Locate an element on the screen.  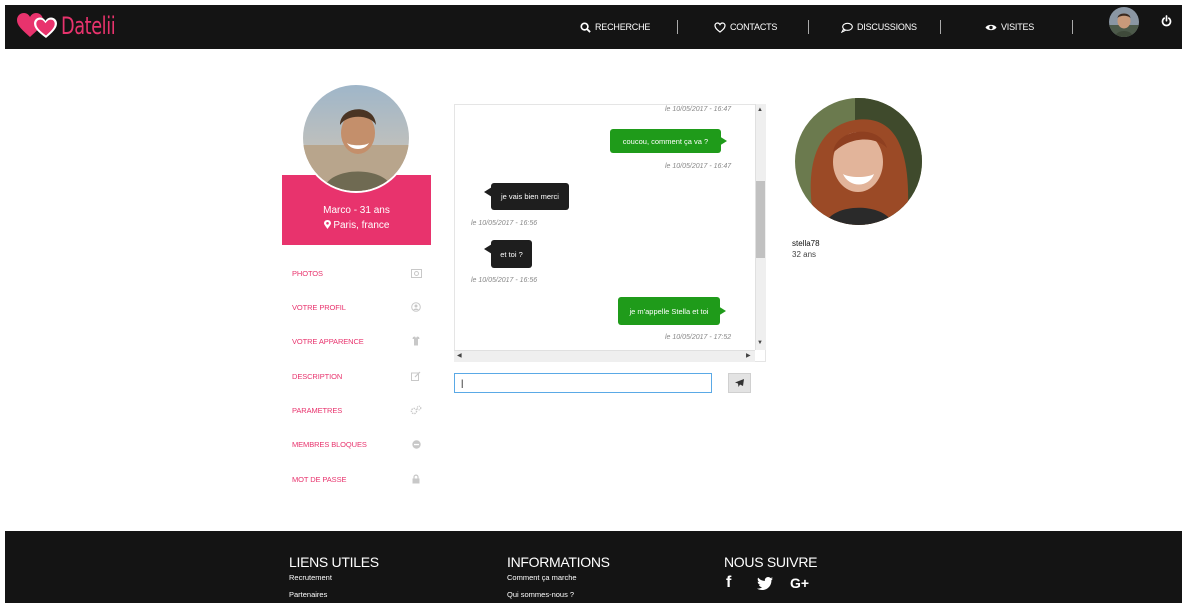
nav-contacts-label: CONTACTS is located at coordinates (754, 27).